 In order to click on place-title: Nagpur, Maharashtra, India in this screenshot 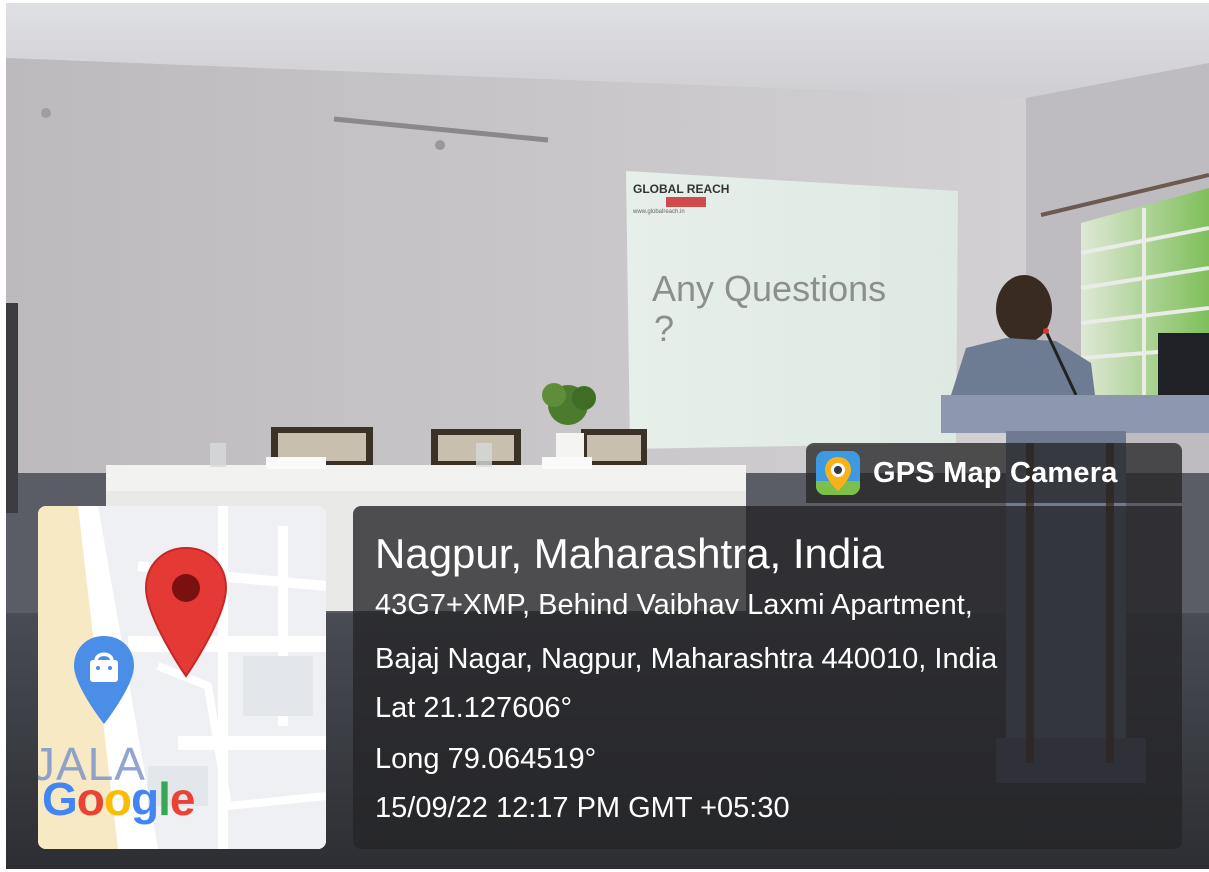, I will do `click(629, 553)`.